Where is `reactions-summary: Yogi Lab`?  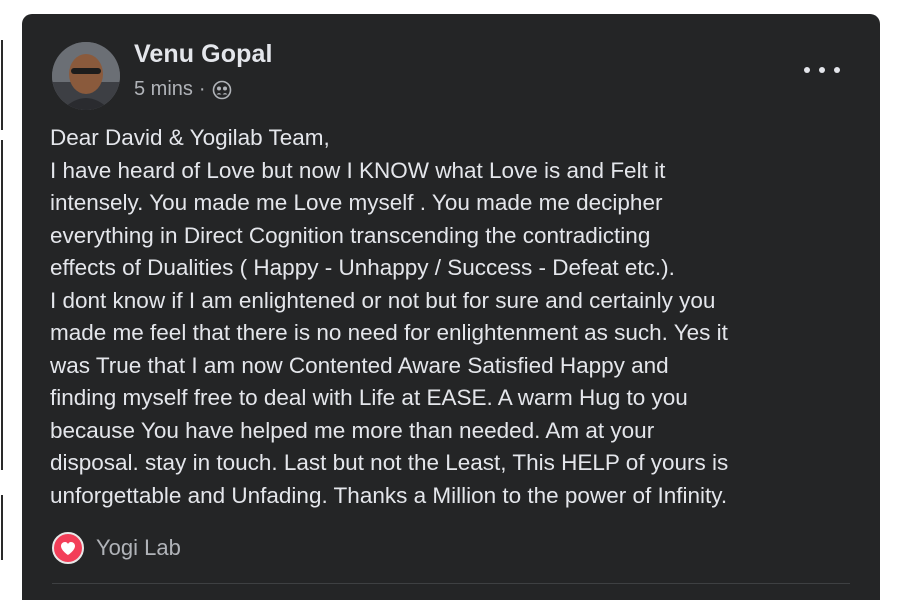 reactions-summary: Yogi Lab is located at coordinates (116, 548).